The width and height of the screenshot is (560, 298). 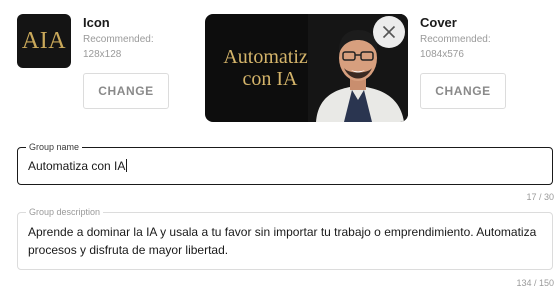 I want to click on icon-title: Icon, so click(x=96, y=22).